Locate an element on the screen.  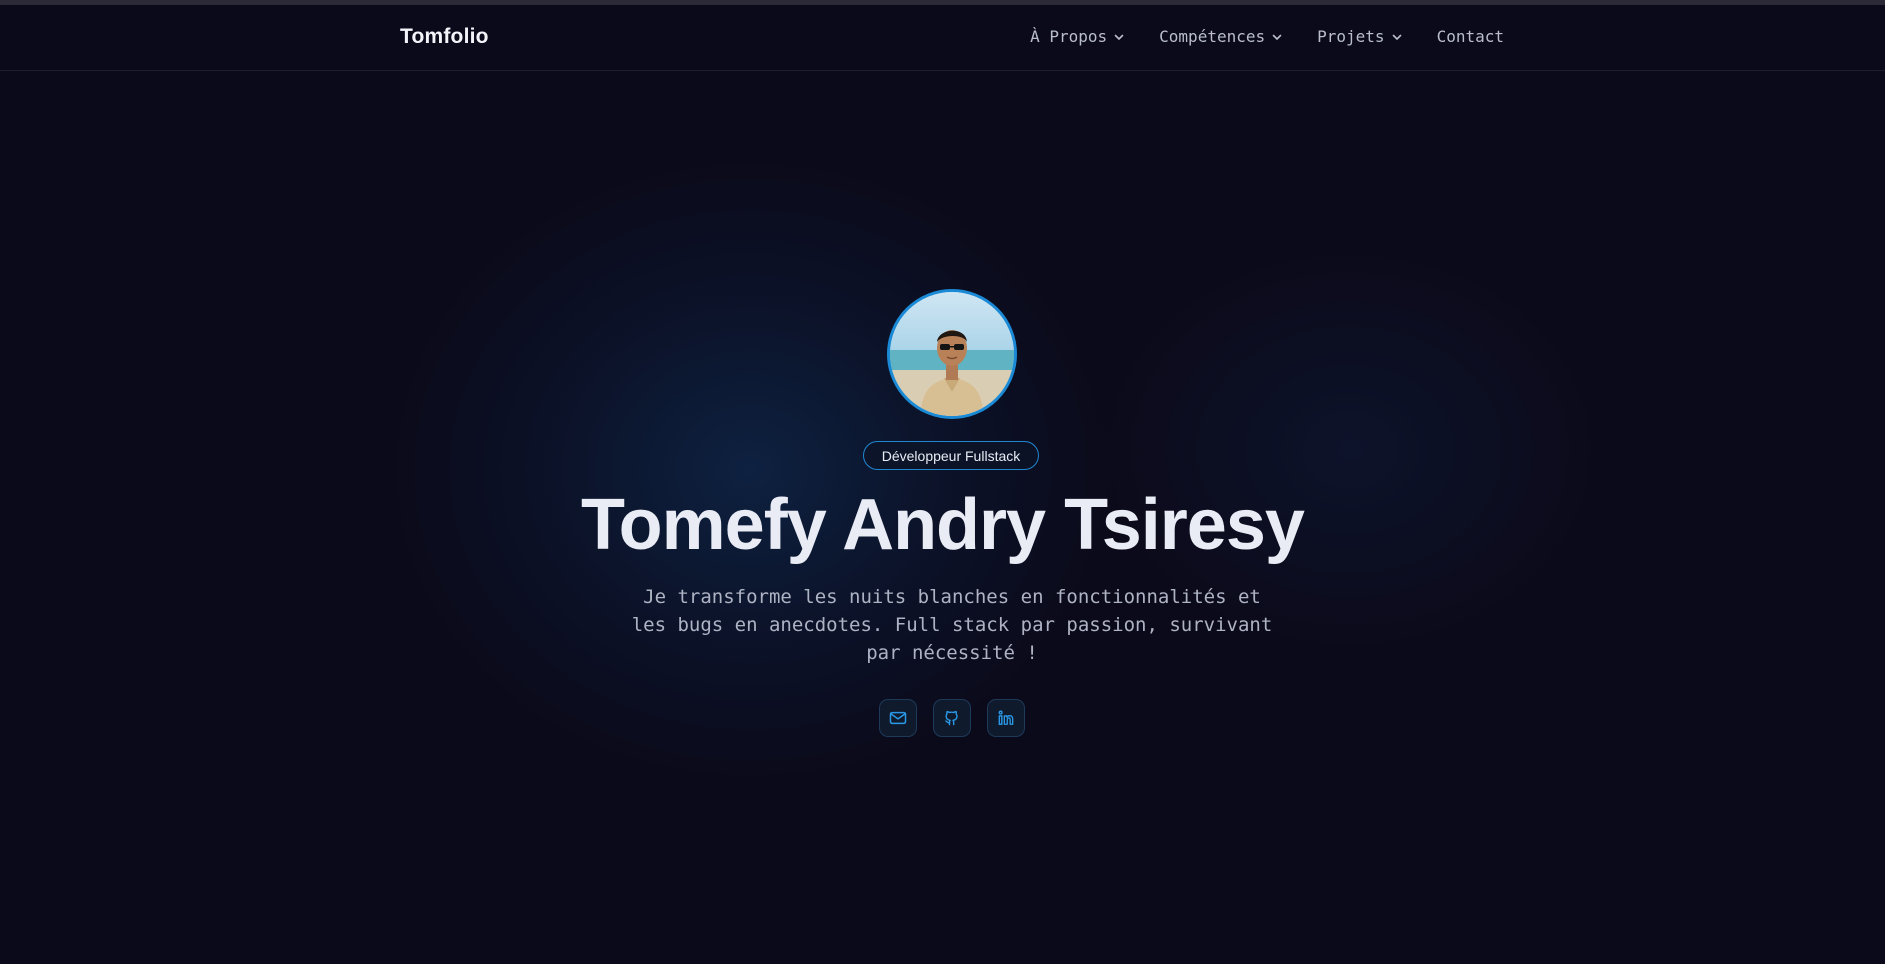
email-link-button is located at coordinates (898, 718).